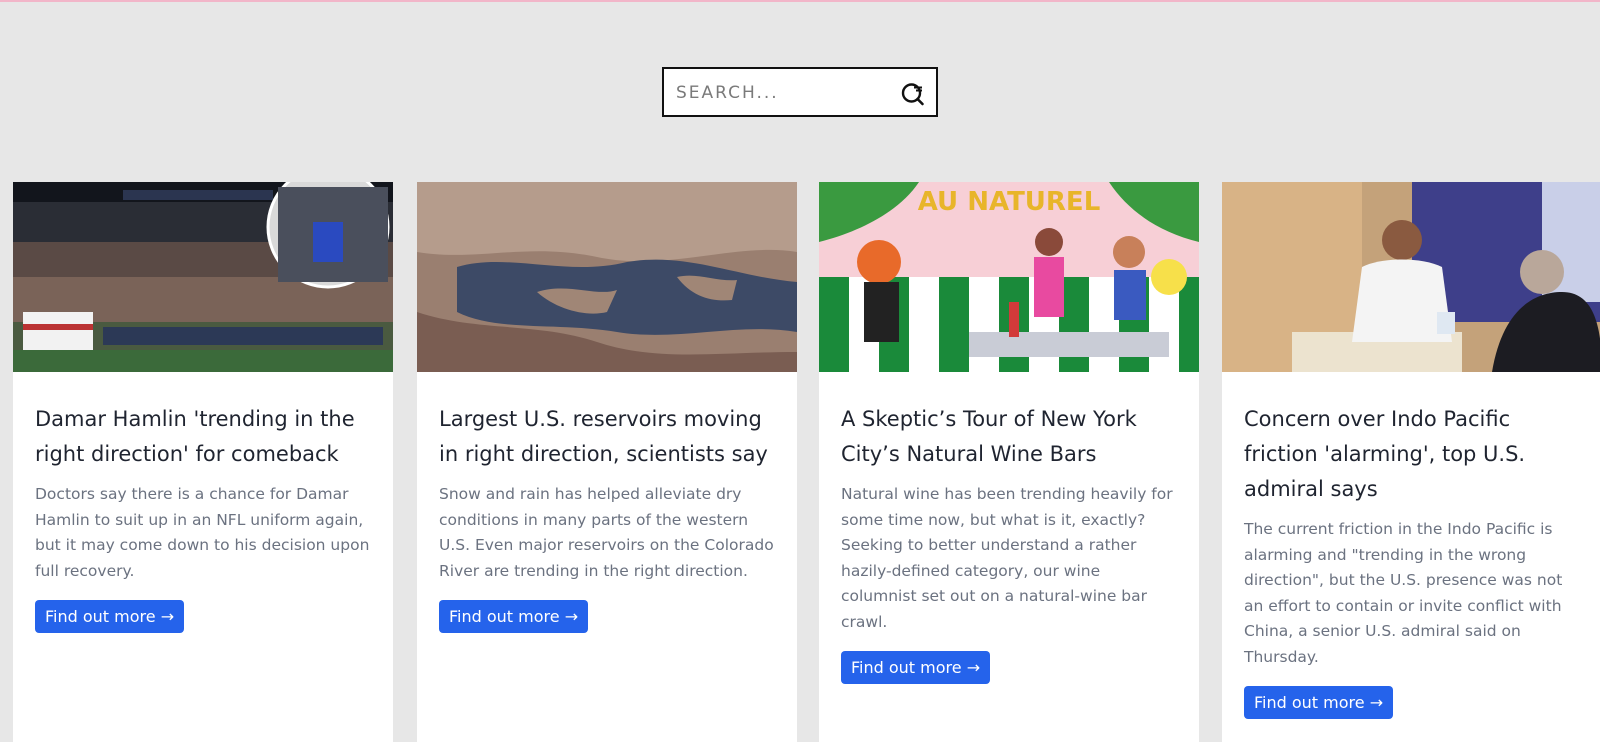  Describe the element at coordinates (607, 277) in the screenshot. I see `reservoir-aerial-image` at that location.